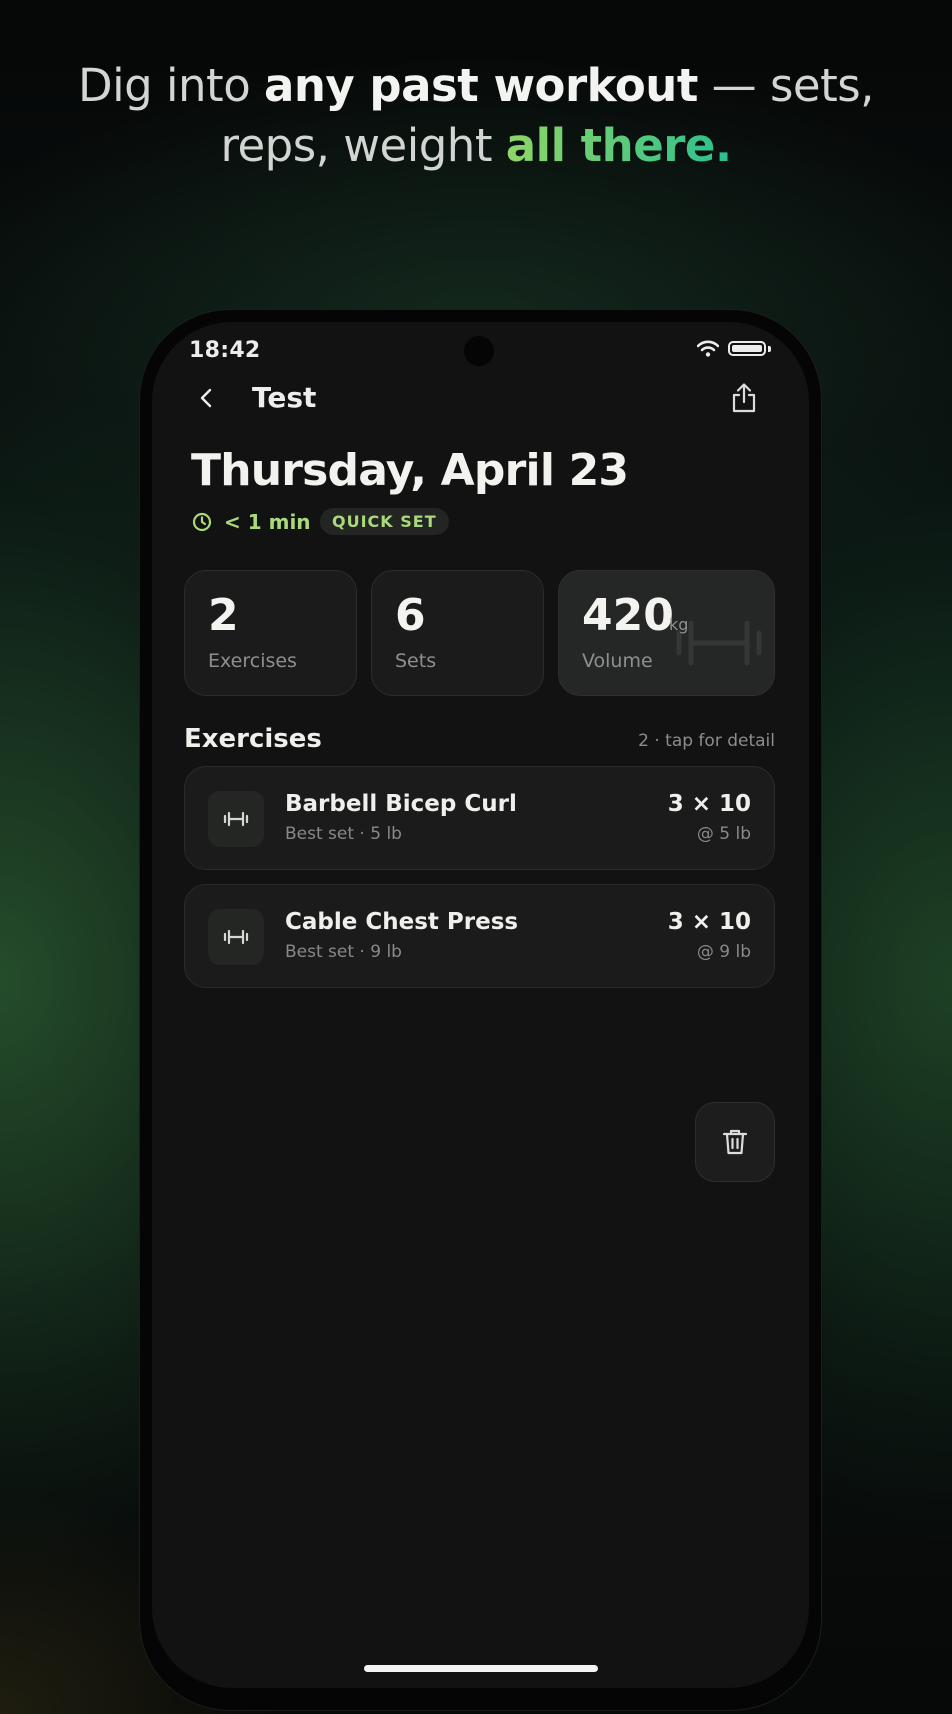  What do you see at coordinates (747, 348) in the screenshot?
I see `battery-icon` at bounding box center [747, 348].